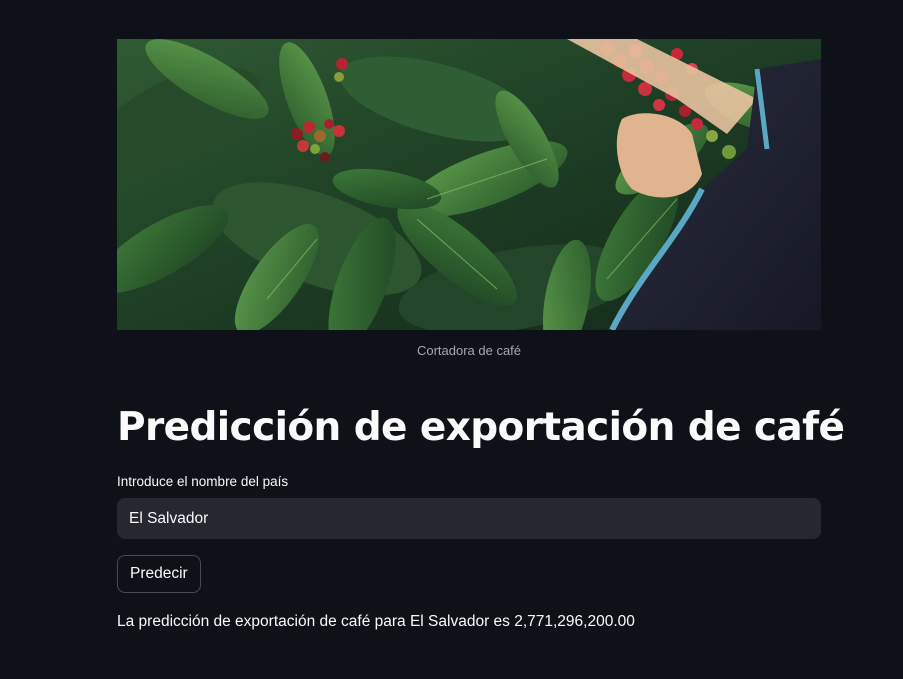  Describe the element at coordinates (203, 481) in the screenshot. I see `country-input-label: Introduce el nombre del país` at that location.